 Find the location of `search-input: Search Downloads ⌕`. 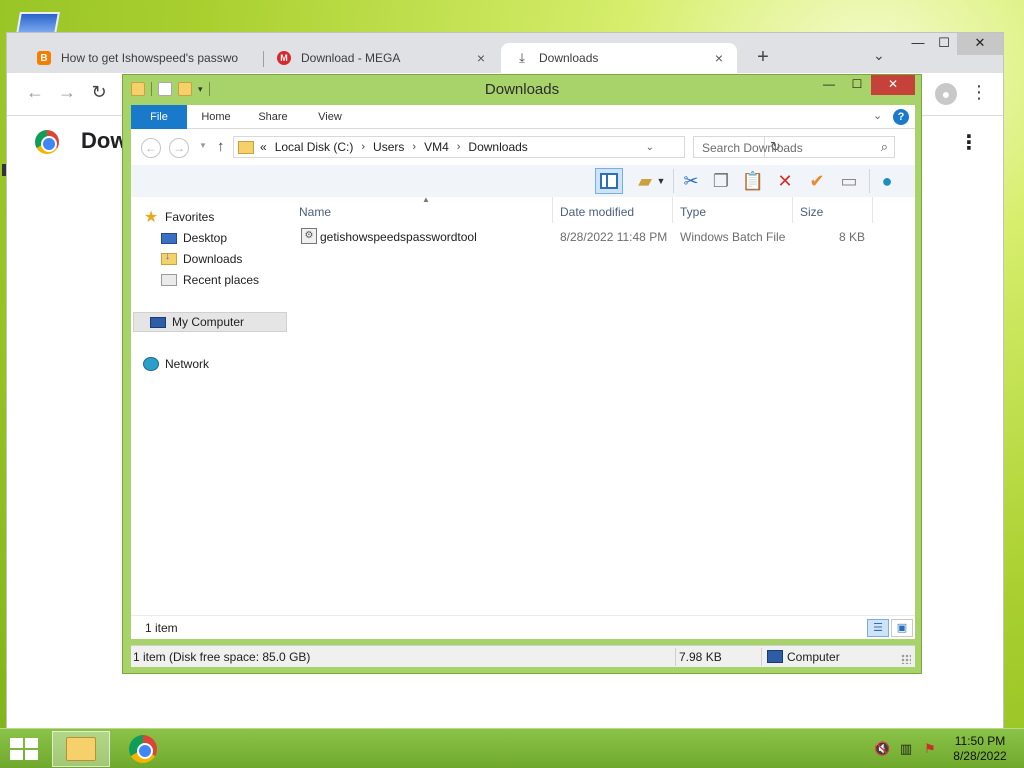

search-input: Search Downloads ⌕ is located at coordinates (794, 147).